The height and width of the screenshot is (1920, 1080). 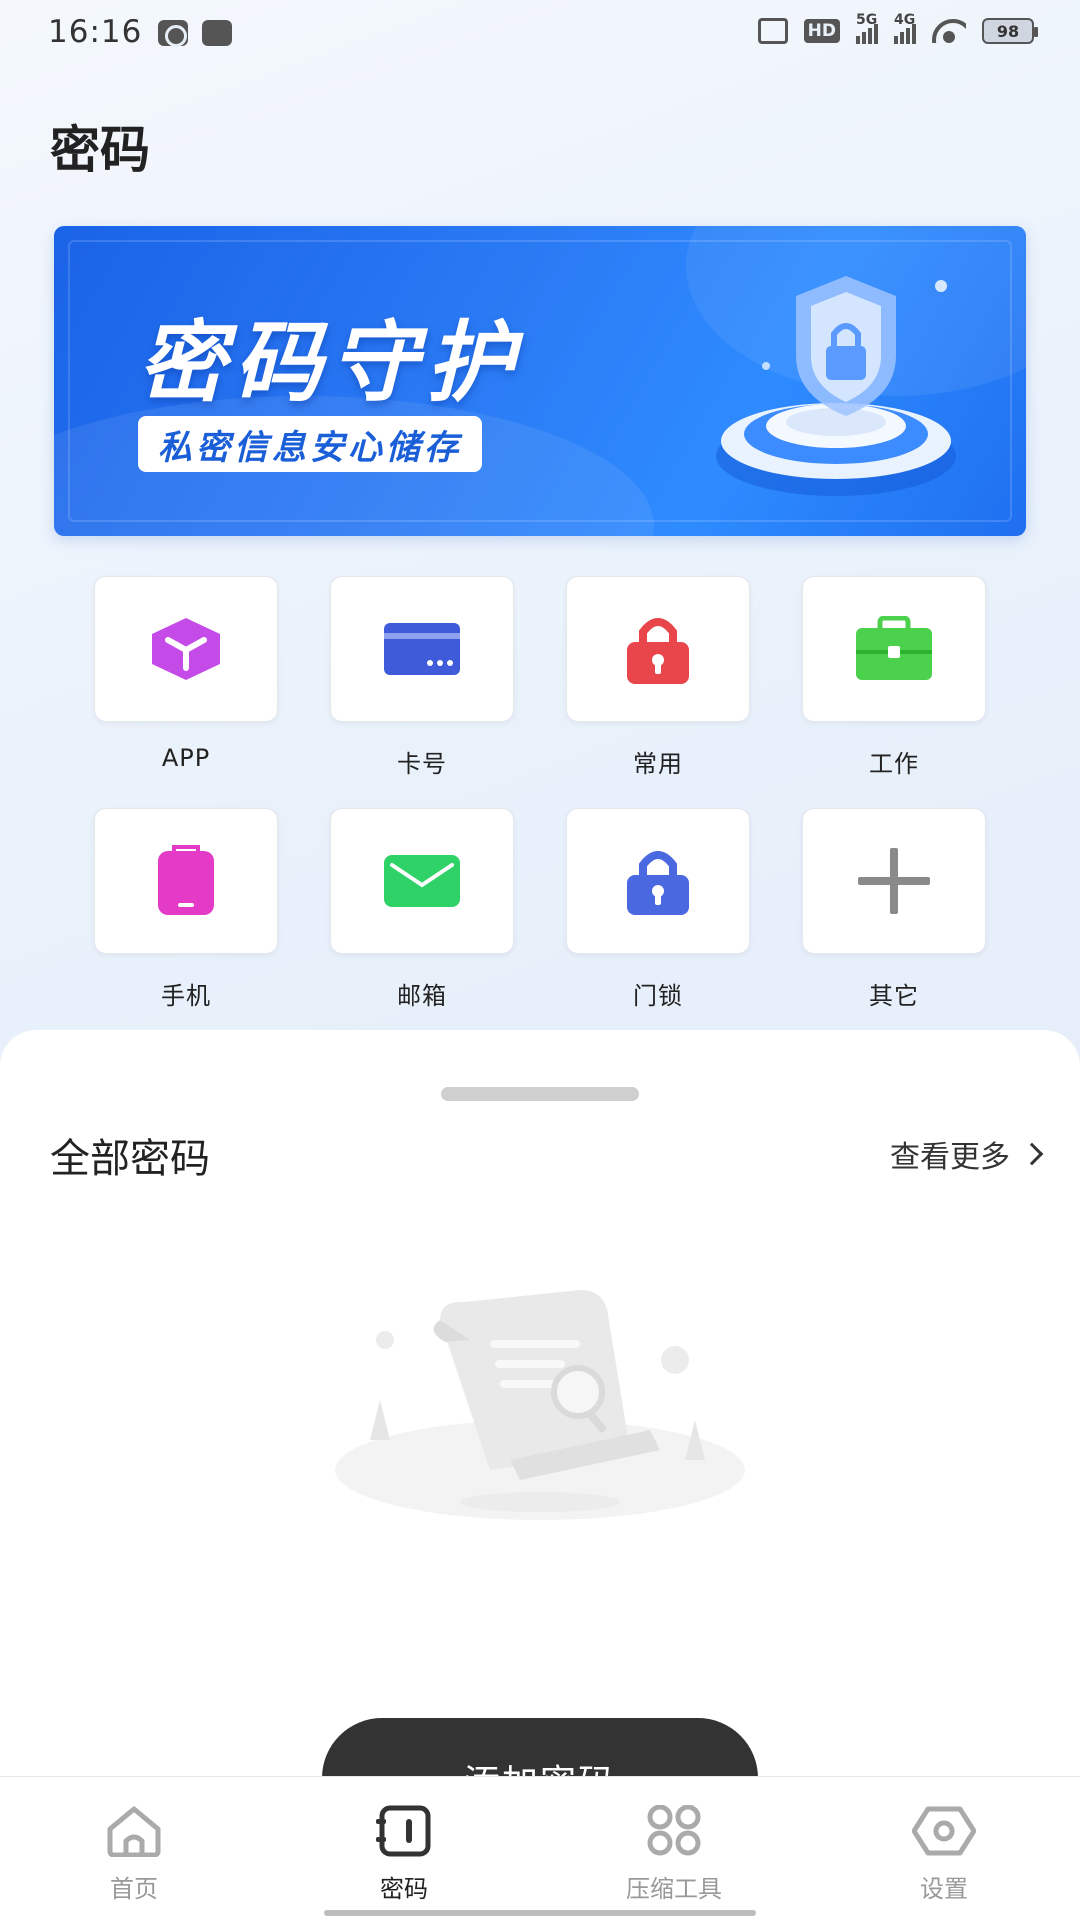 I want to click on card-icon, so click(x=422, y=649).